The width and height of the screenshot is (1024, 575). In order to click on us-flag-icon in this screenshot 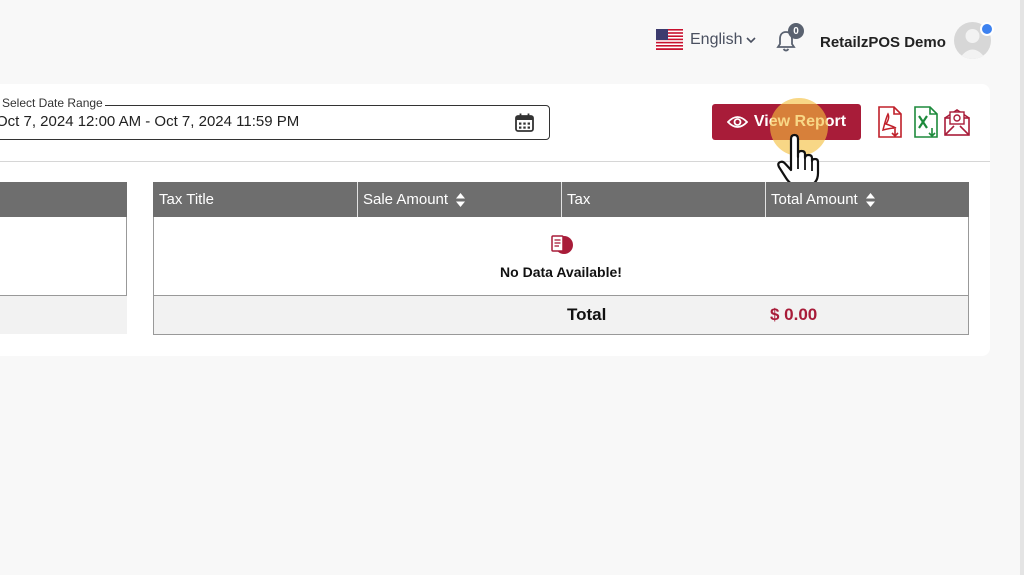, I will do `click(669, 39)`.